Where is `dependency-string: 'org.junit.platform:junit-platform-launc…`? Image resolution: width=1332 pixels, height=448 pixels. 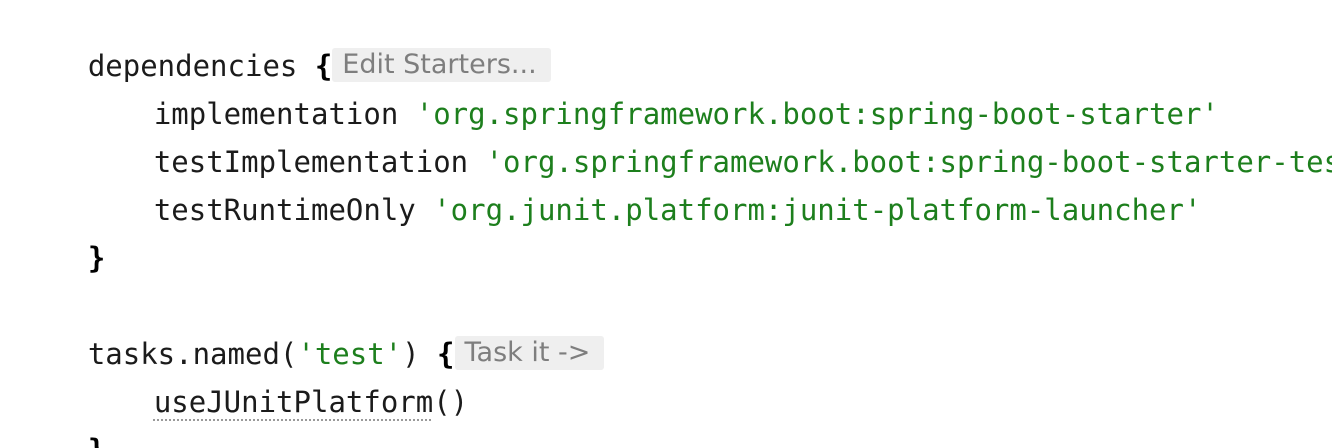
dependency-string: 'org.junit.platform:junit-platform-launc… is located at coordinates (817, 210).